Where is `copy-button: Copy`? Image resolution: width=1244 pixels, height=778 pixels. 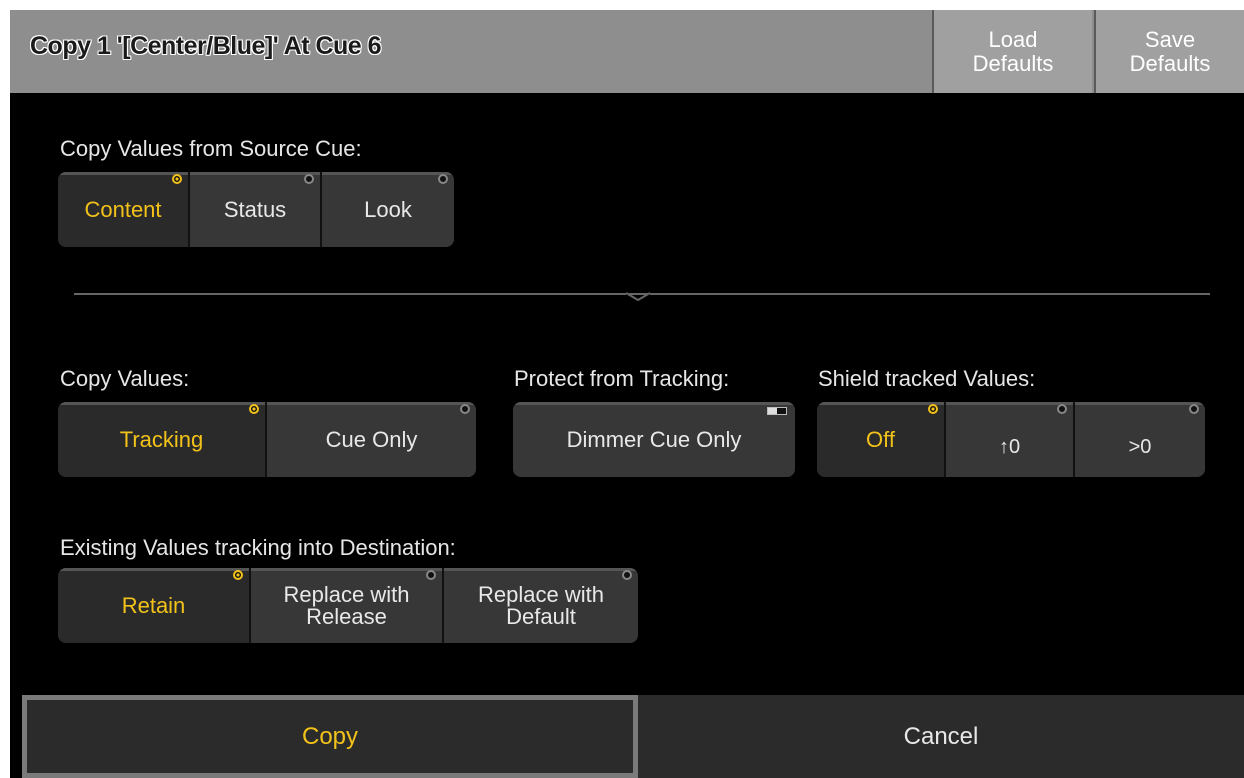 copy-button: Copy is located at coordinates (330, 736).